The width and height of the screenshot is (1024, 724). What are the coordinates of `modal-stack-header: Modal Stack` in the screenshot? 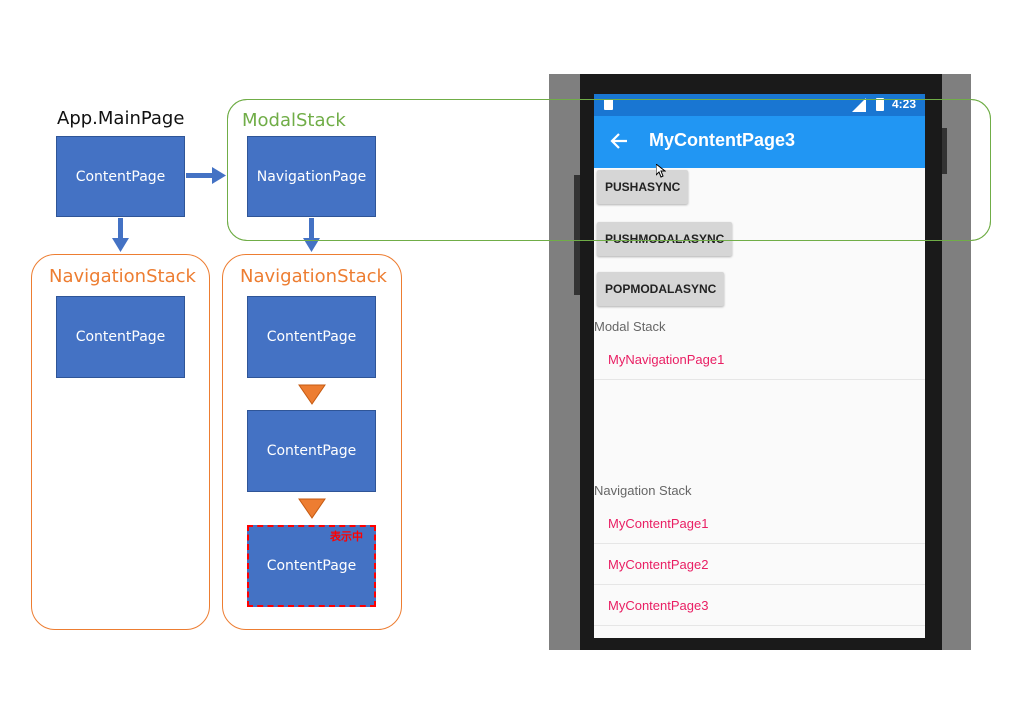 It's located at (630, 326).